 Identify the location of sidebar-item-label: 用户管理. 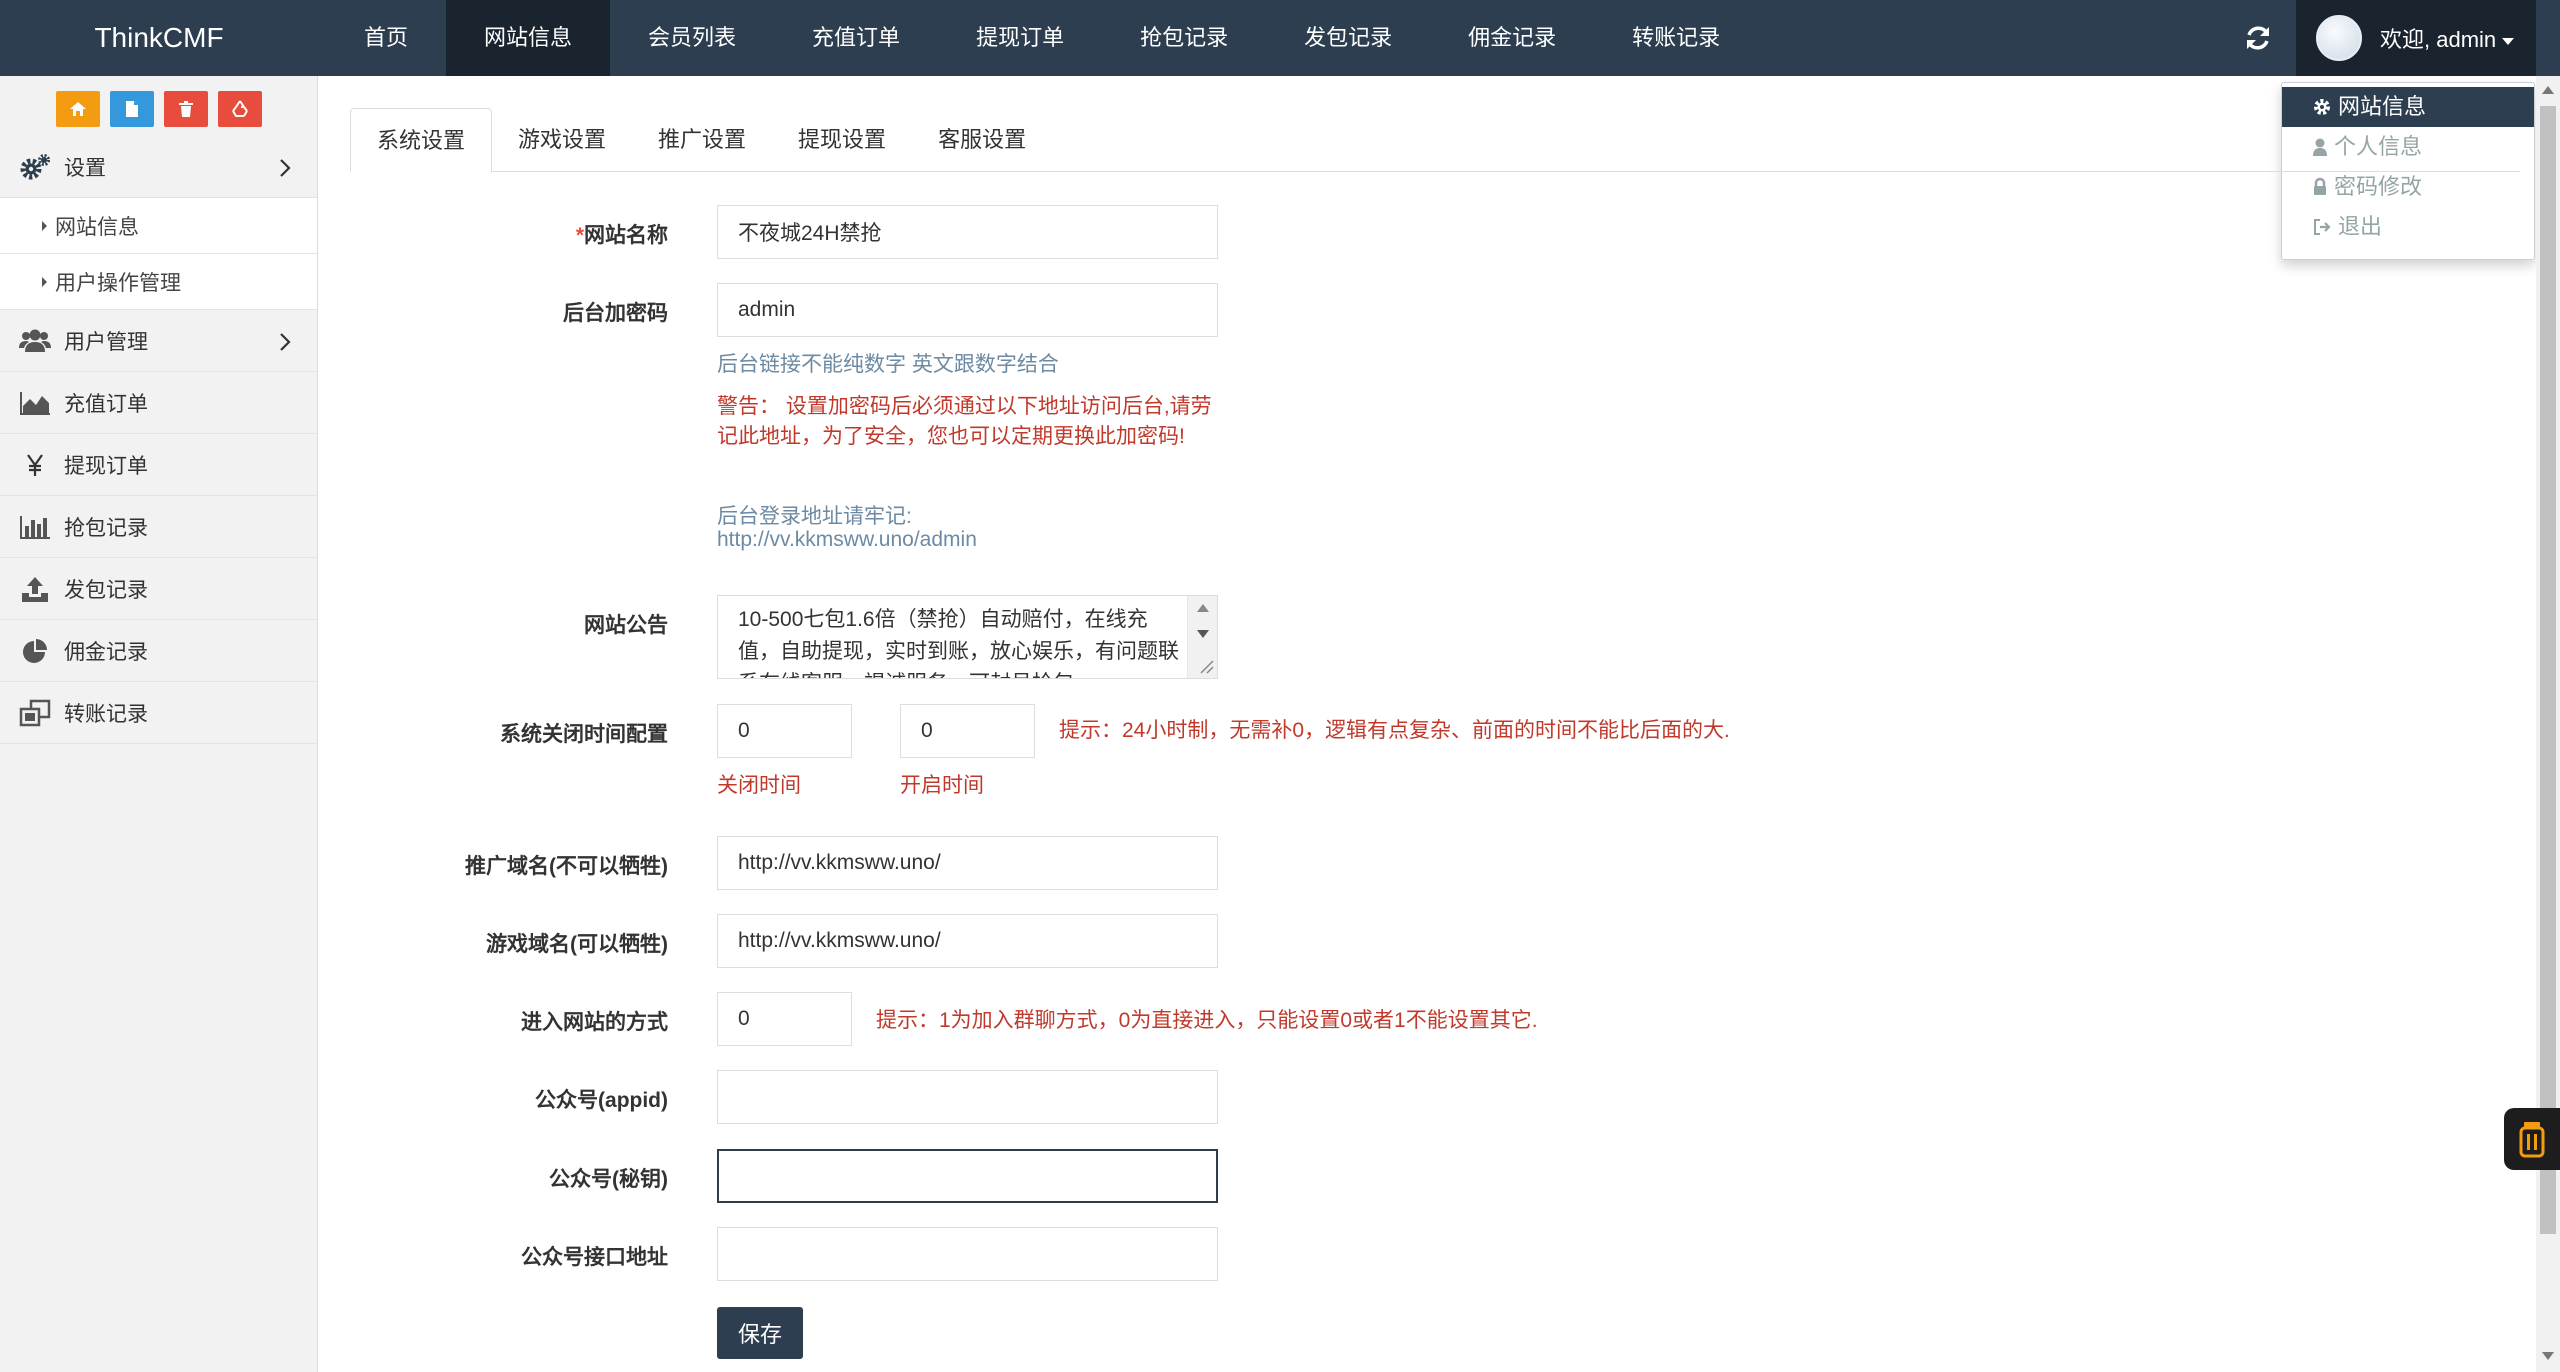
(106, 342).